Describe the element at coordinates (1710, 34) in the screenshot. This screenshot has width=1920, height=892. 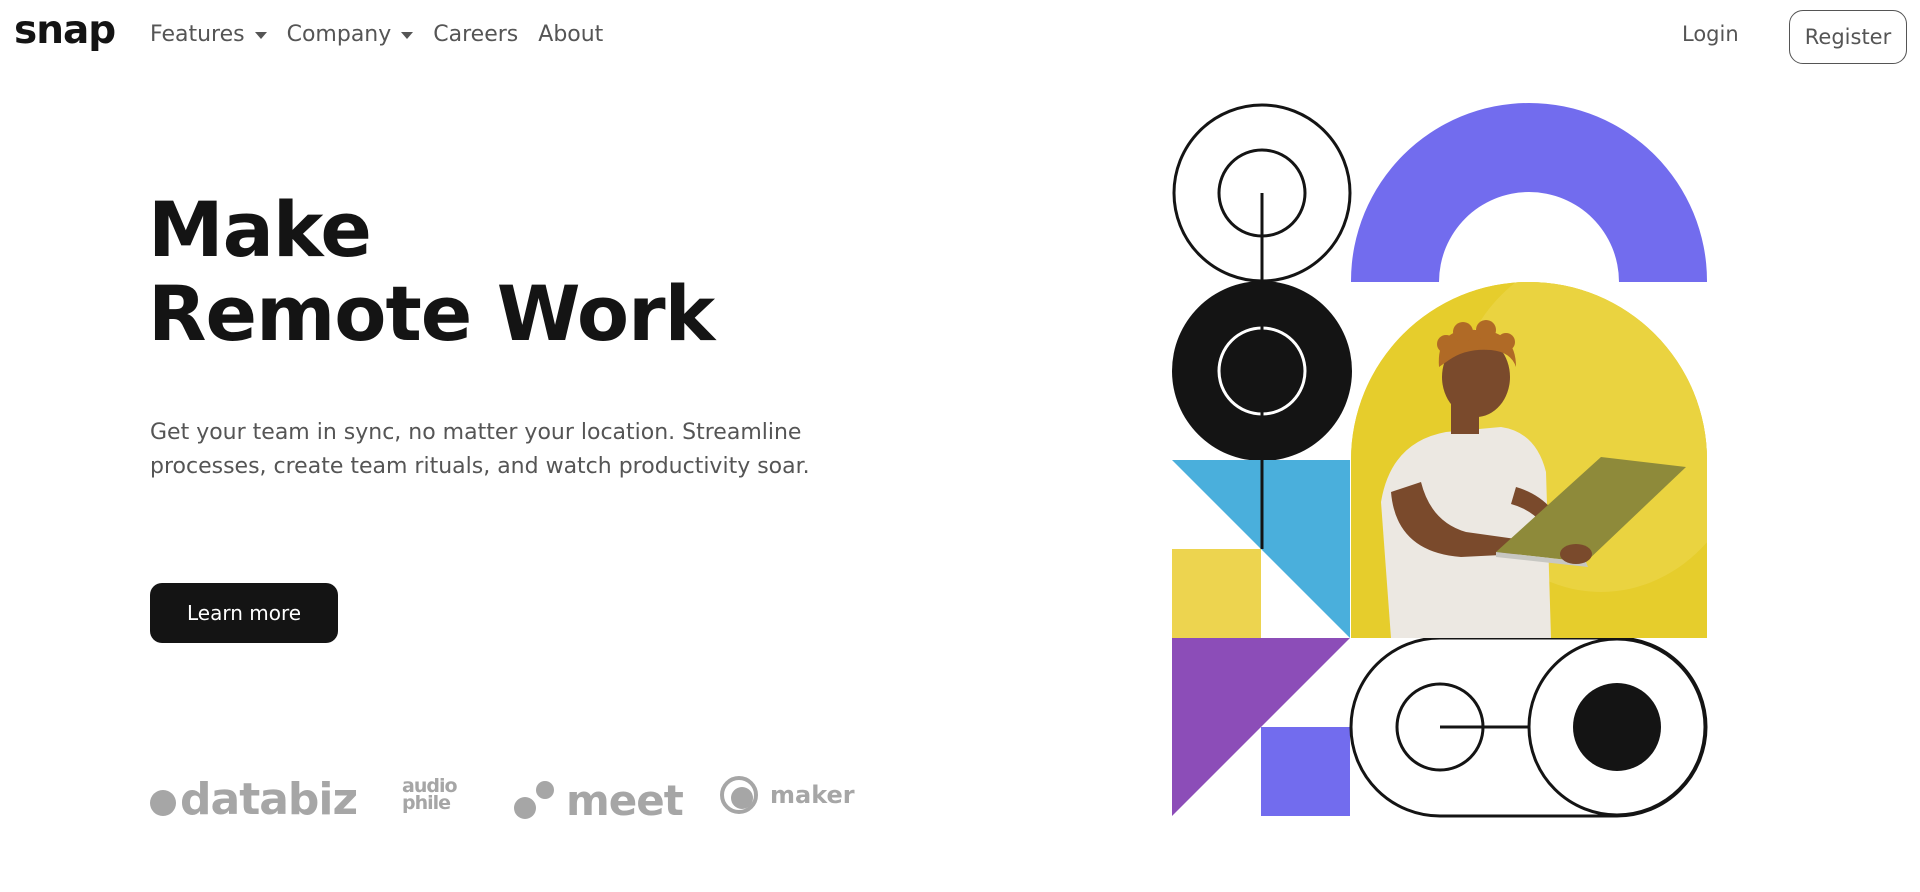
I see `login-link: Login` at that location.